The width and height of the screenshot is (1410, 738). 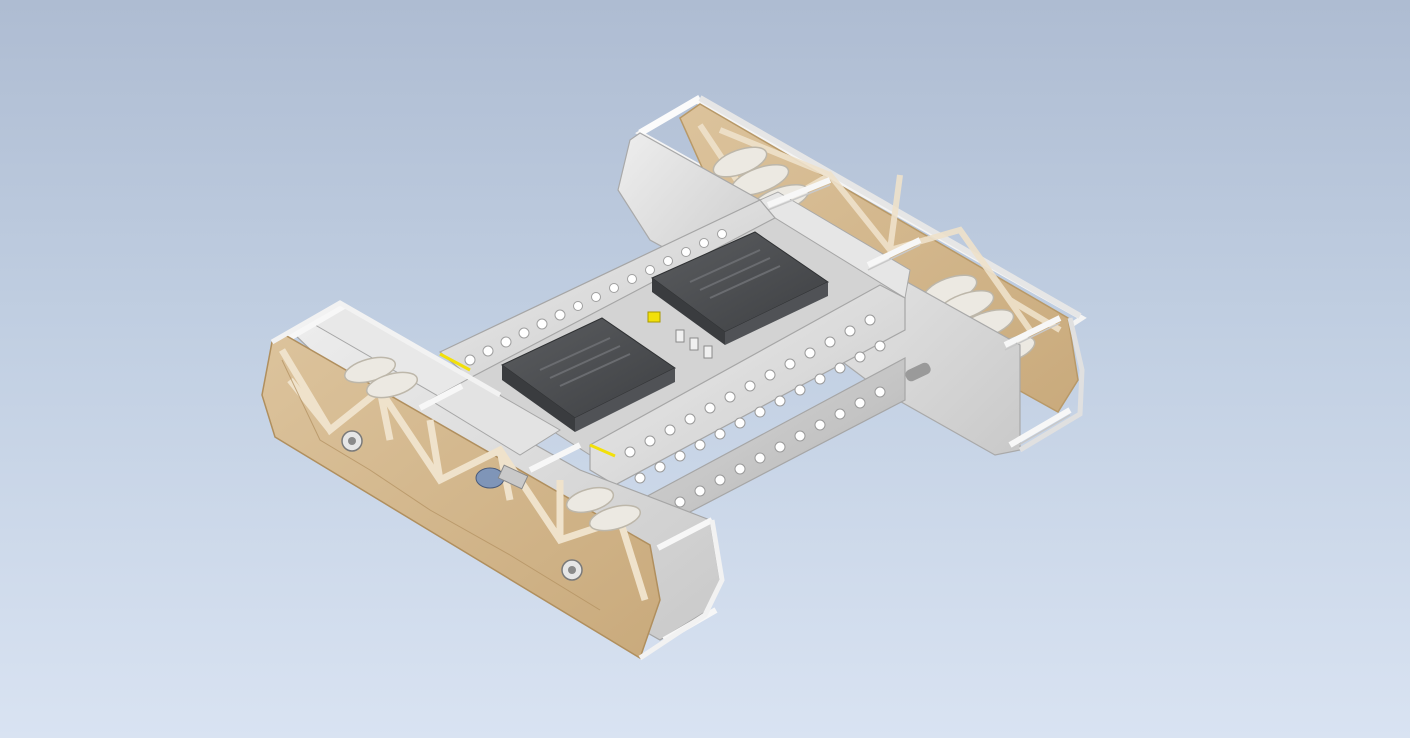 What do you see at coordinates (572, 570) in the screenshot?
I see `wheel-hub-front-right` at bounding box center [572, 570].